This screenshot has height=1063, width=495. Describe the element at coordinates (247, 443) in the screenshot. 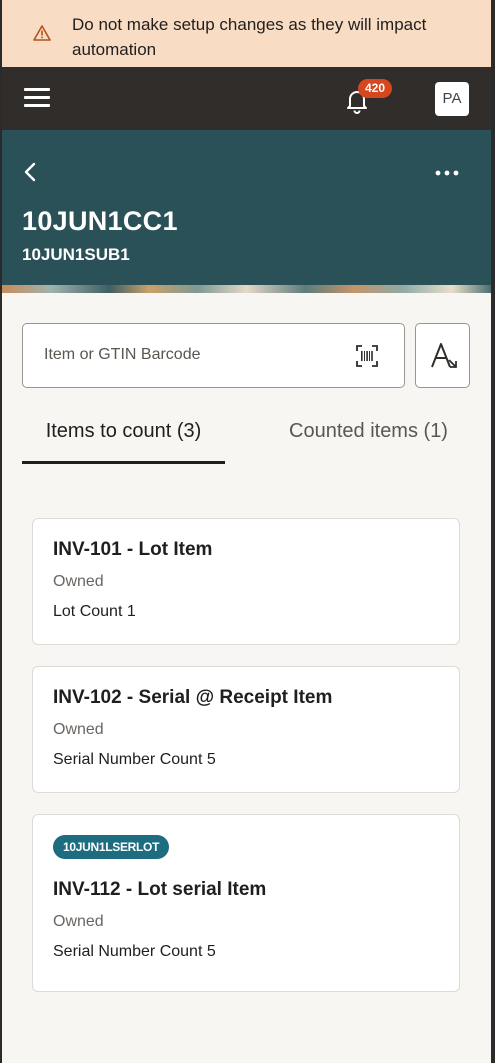

I see `tab-bar: Items to count (3) Counted items (1)` at that location.